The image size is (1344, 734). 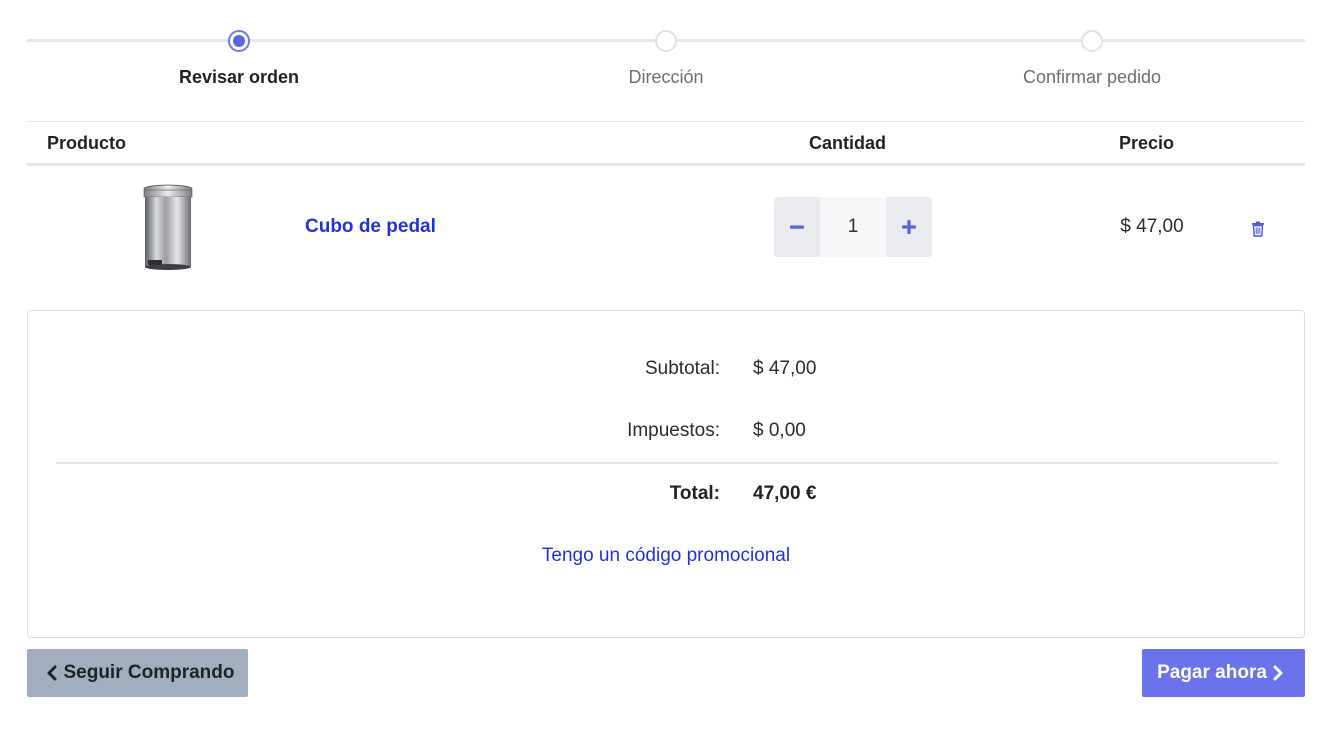 I want to click on decrease-quantity-button, so click(x=797, y=227).